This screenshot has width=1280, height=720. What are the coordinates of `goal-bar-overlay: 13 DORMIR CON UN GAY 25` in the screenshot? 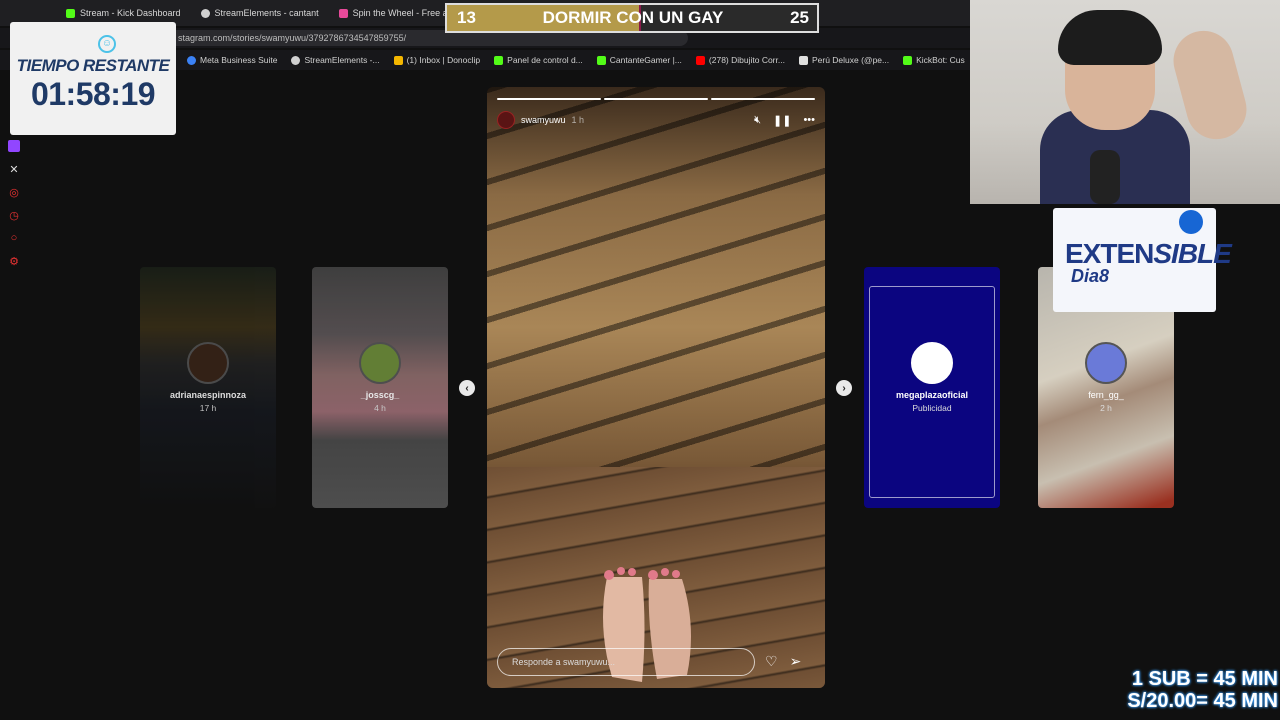 It's located at (632, 18).